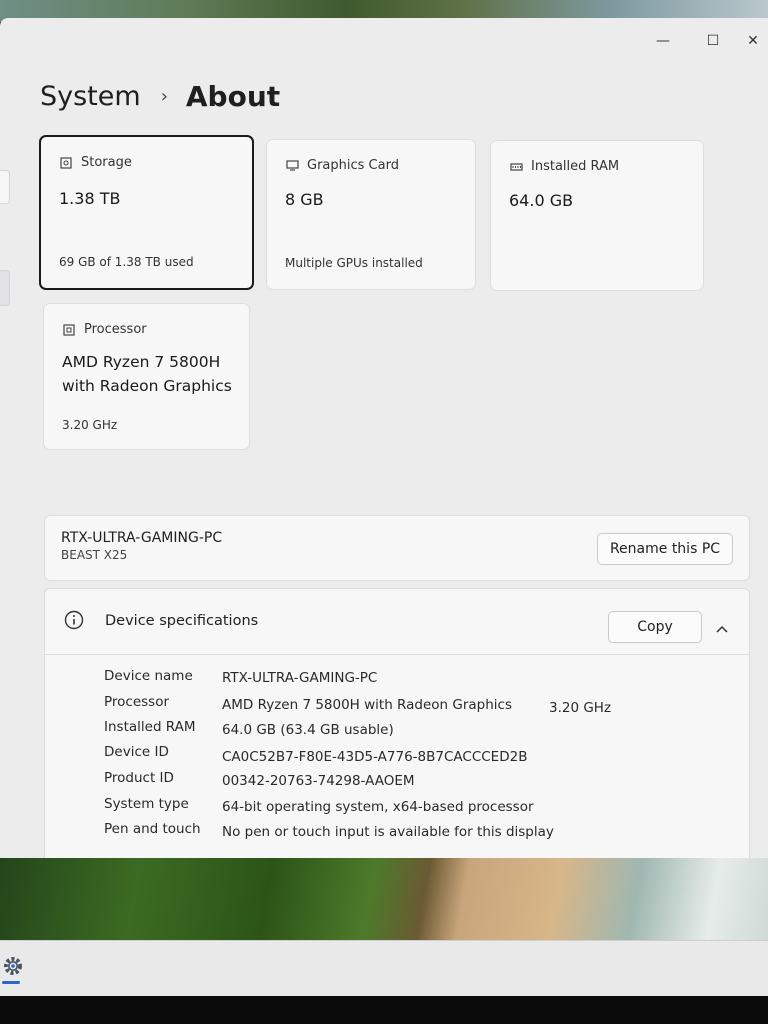 Image resolution: width=768 pixels, height=1024 pixels. Describe the element at coordinates (11, 982) in the screenshot. I see `active-app-indicator` at that location.